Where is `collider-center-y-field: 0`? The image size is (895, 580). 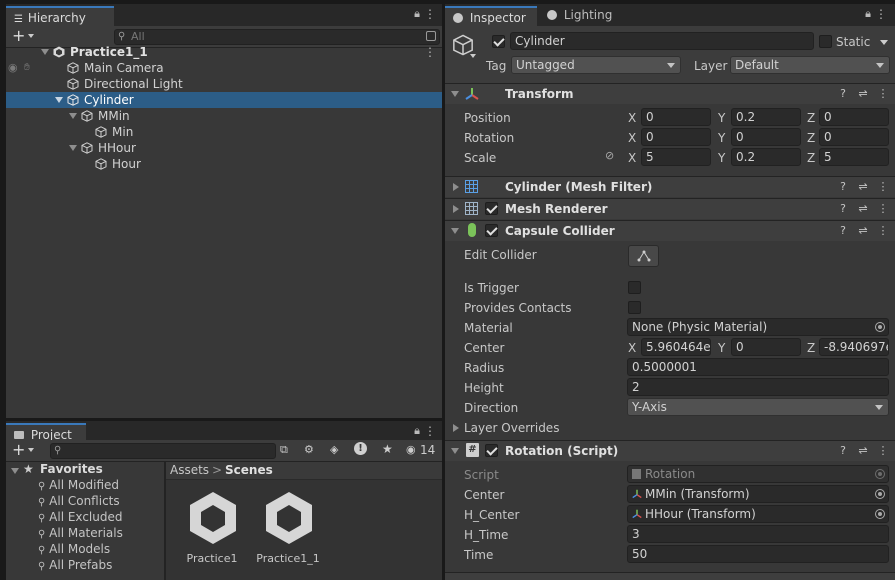 collider-center-y-field: 0 is located at coordinates (766, 347).